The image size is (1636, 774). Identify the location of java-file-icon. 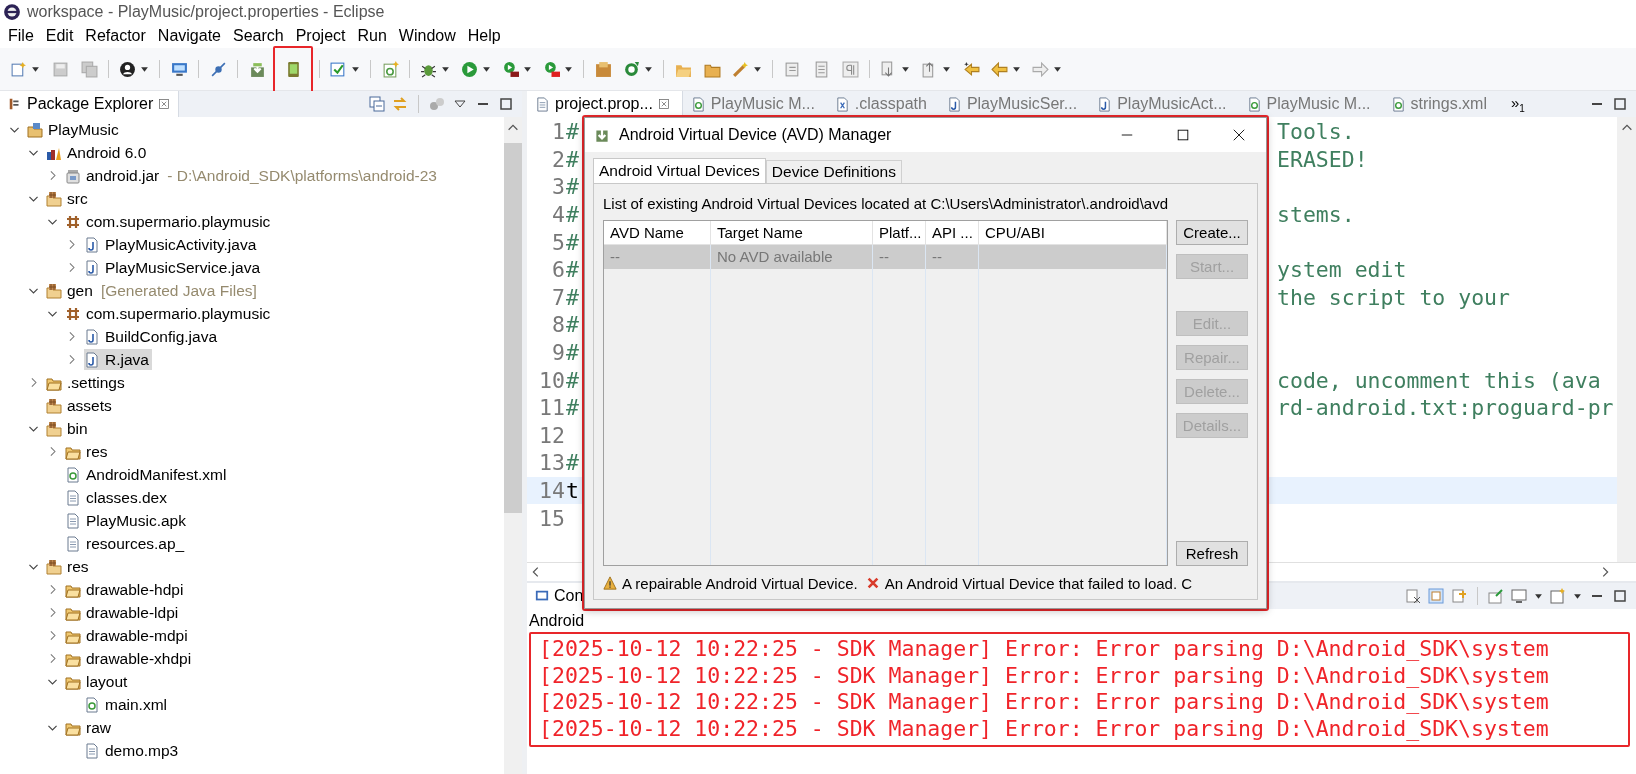
(92, 359).